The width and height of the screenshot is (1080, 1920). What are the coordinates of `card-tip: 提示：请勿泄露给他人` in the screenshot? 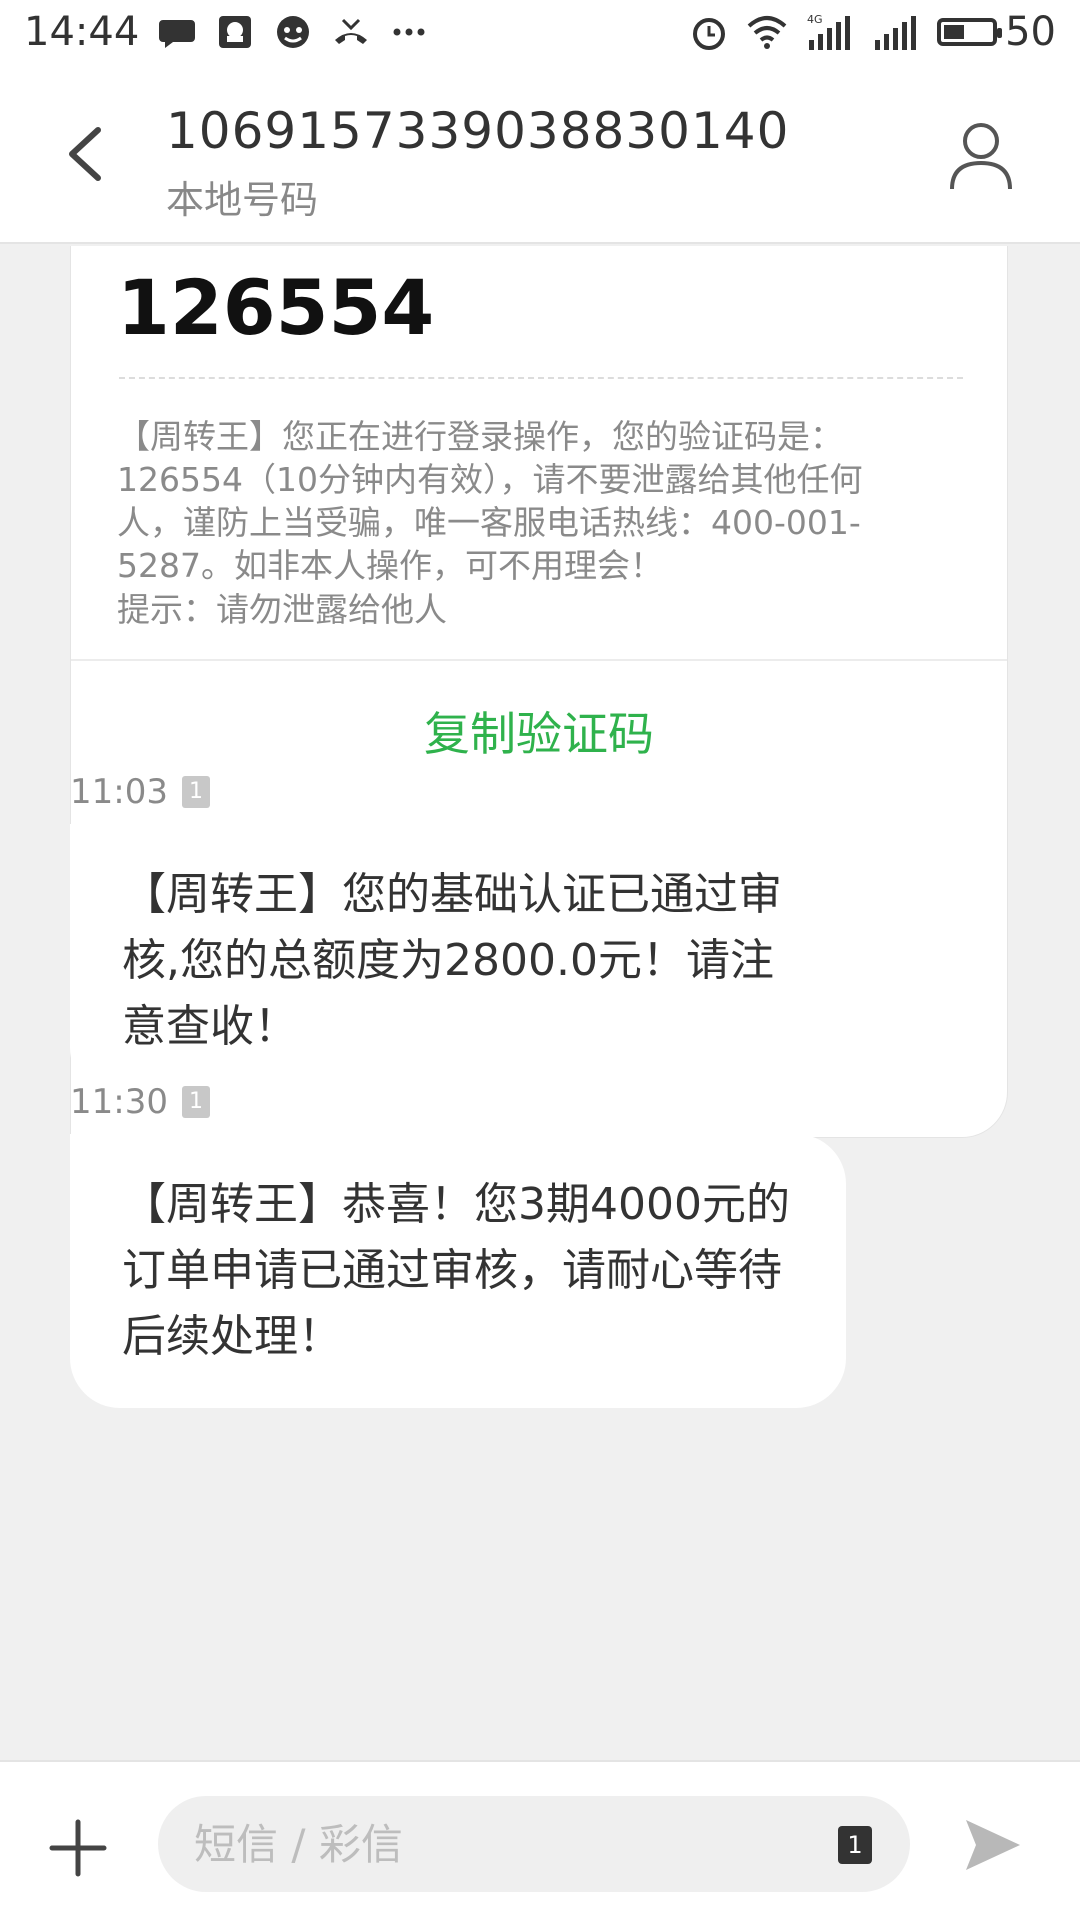 It's located at (282, 609).